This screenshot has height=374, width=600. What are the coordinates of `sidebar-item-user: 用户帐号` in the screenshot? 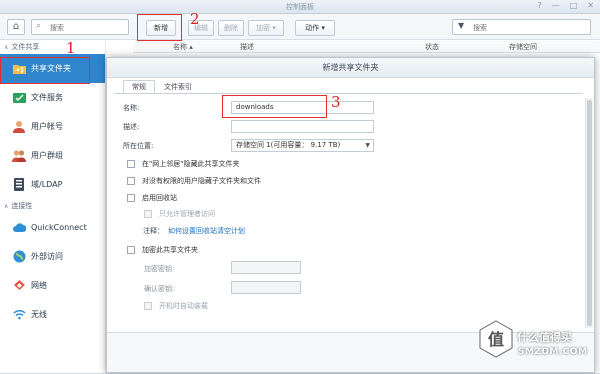 It's located at (52, 126).